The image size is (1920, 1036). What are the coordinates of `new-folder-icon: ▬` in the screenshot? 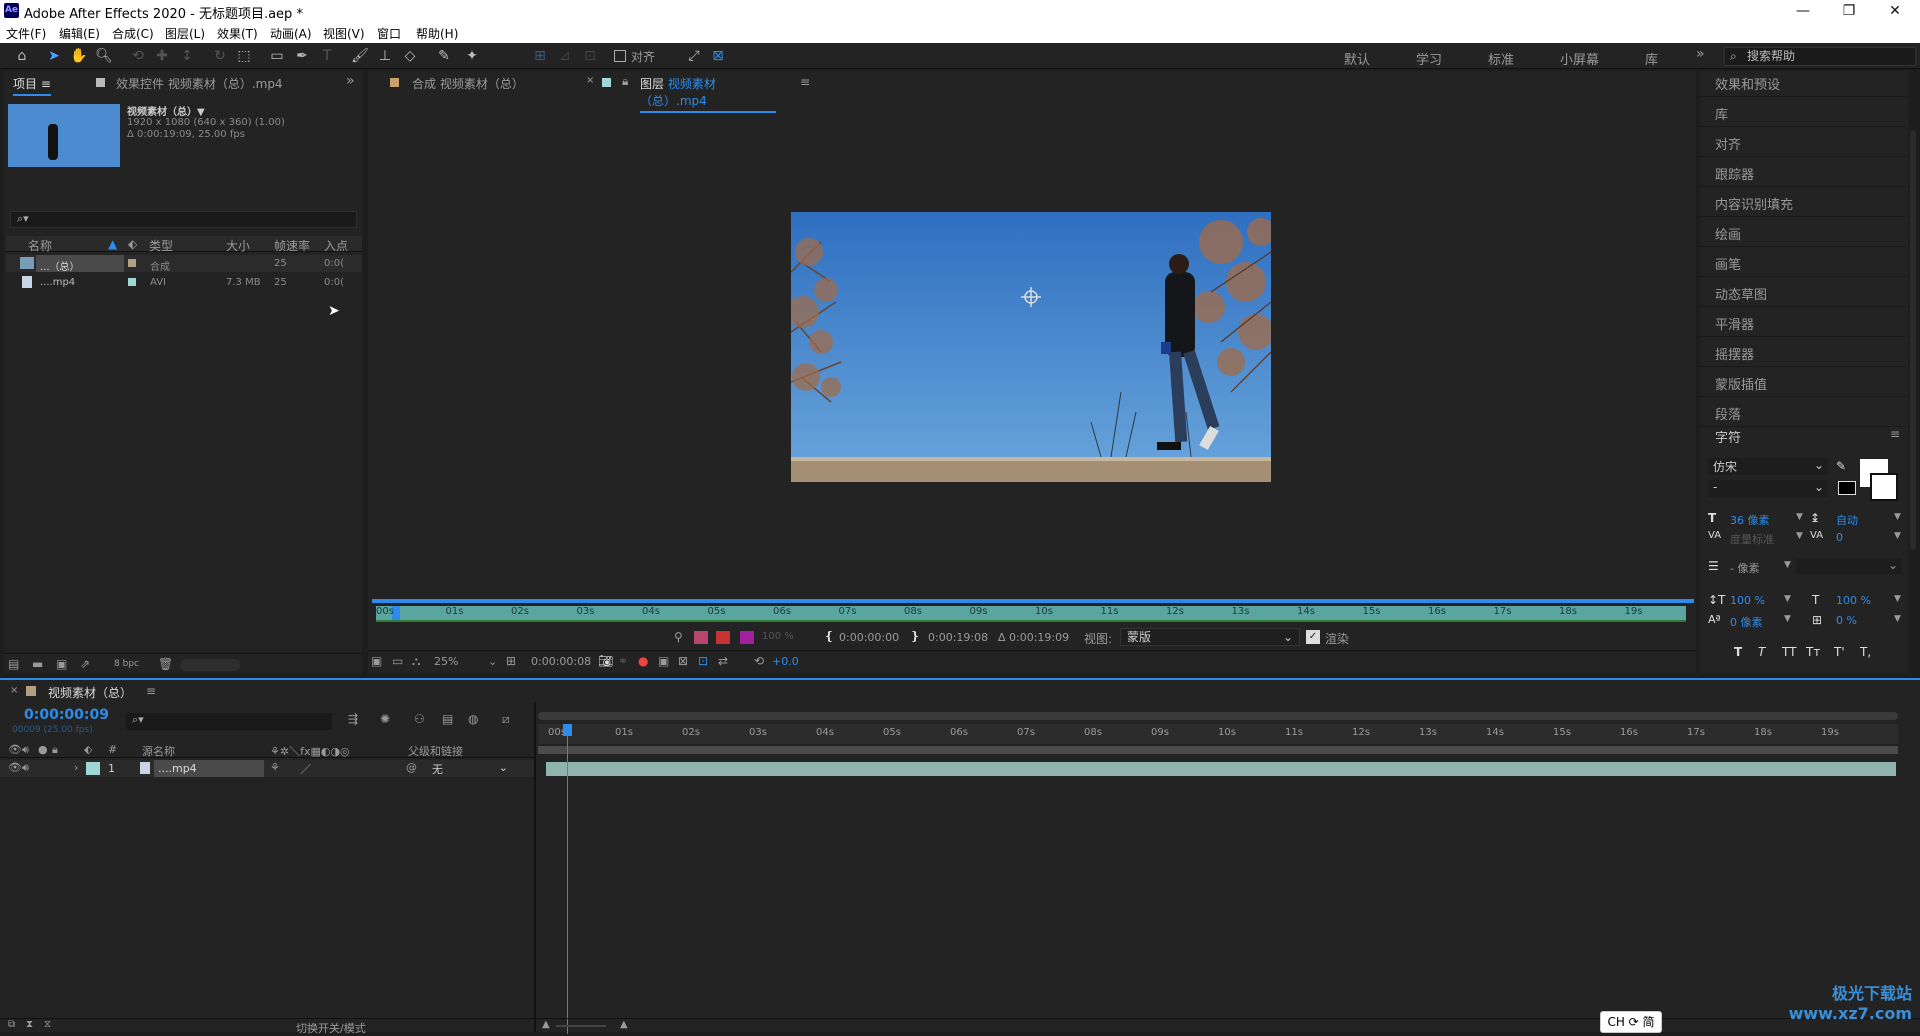 It's located at (37, 664).